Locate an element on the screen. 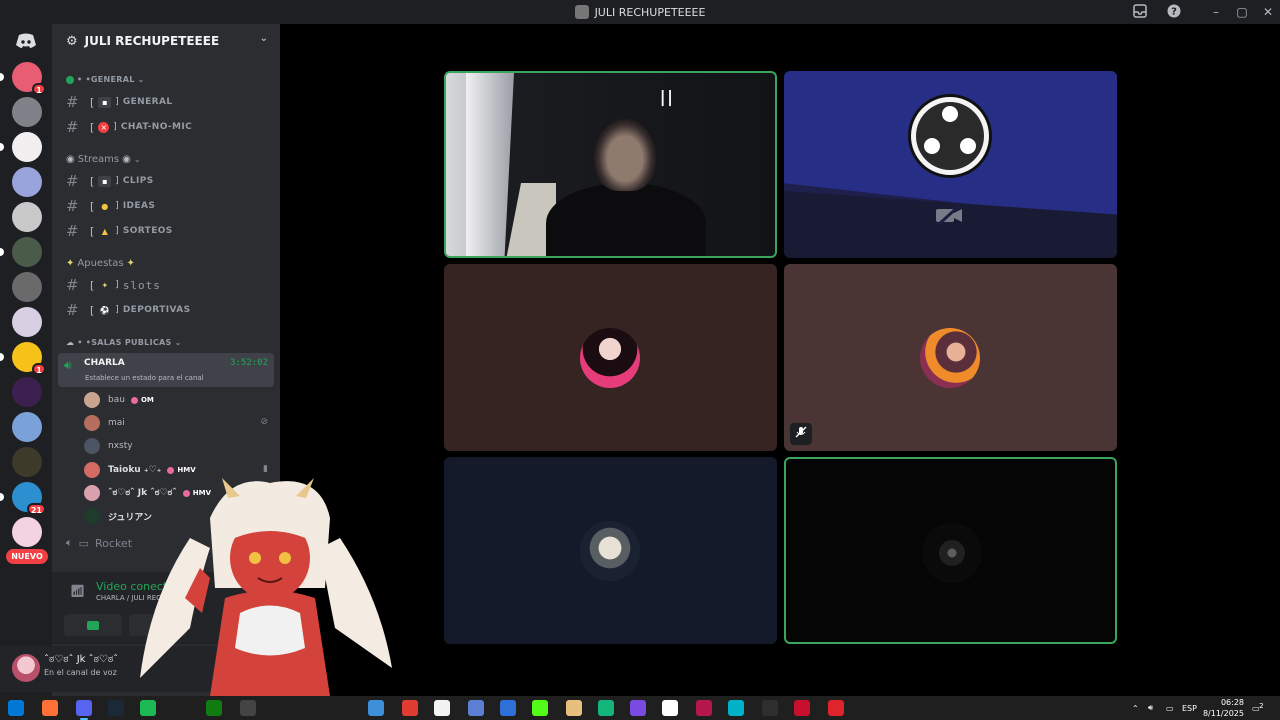  category-general: • •GENERAL ⌄ is located at coordinates (105, 79).